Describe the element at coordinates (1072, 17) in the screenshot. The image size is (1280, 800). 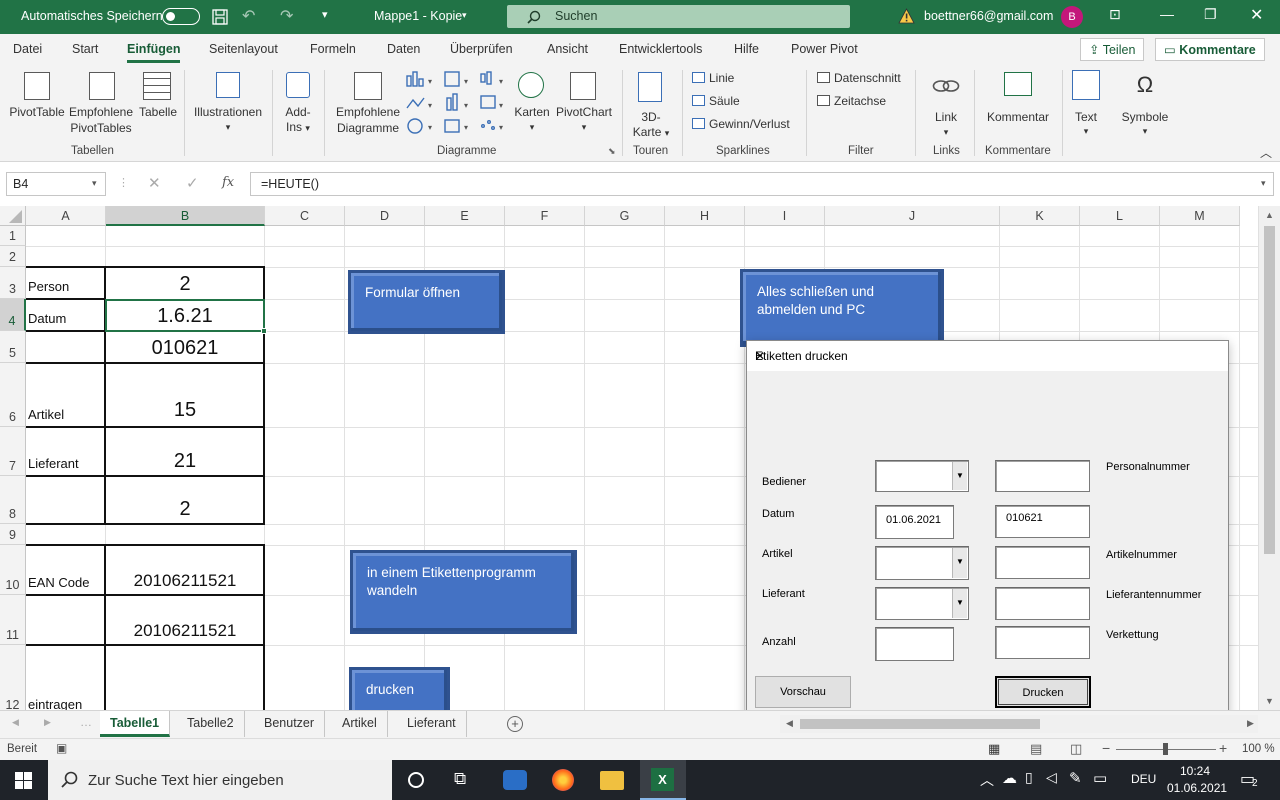
I see `avatar: B` at that location.